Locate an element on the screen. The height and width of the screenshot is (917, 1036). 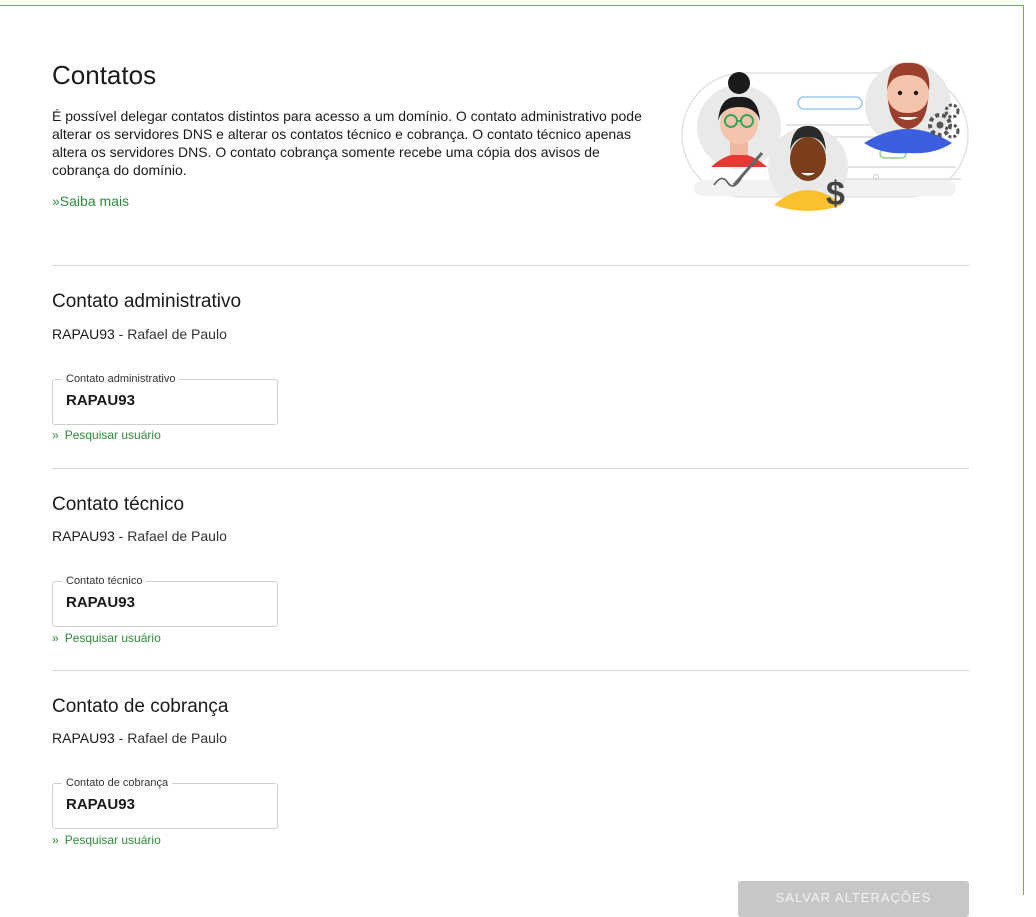
billing-contact-field-value: RAPAU93 is located at coordinates (100, 804).